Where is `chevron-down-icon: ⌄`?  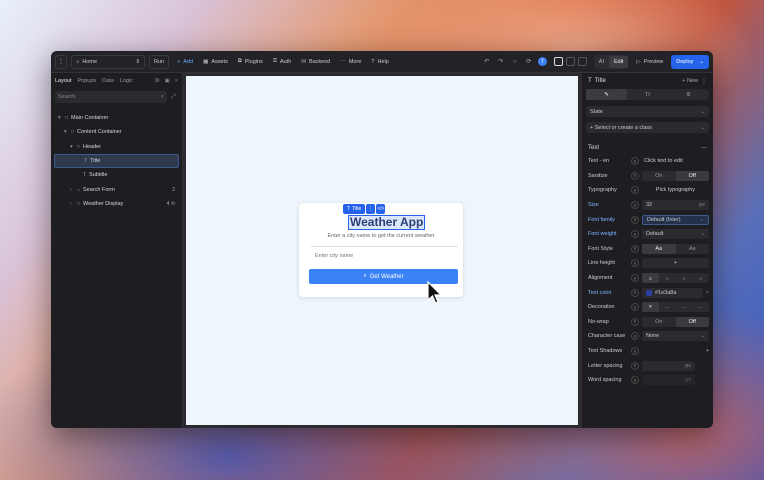 chevron-down-icon: ⌄ is located at coordinates (701, 62).